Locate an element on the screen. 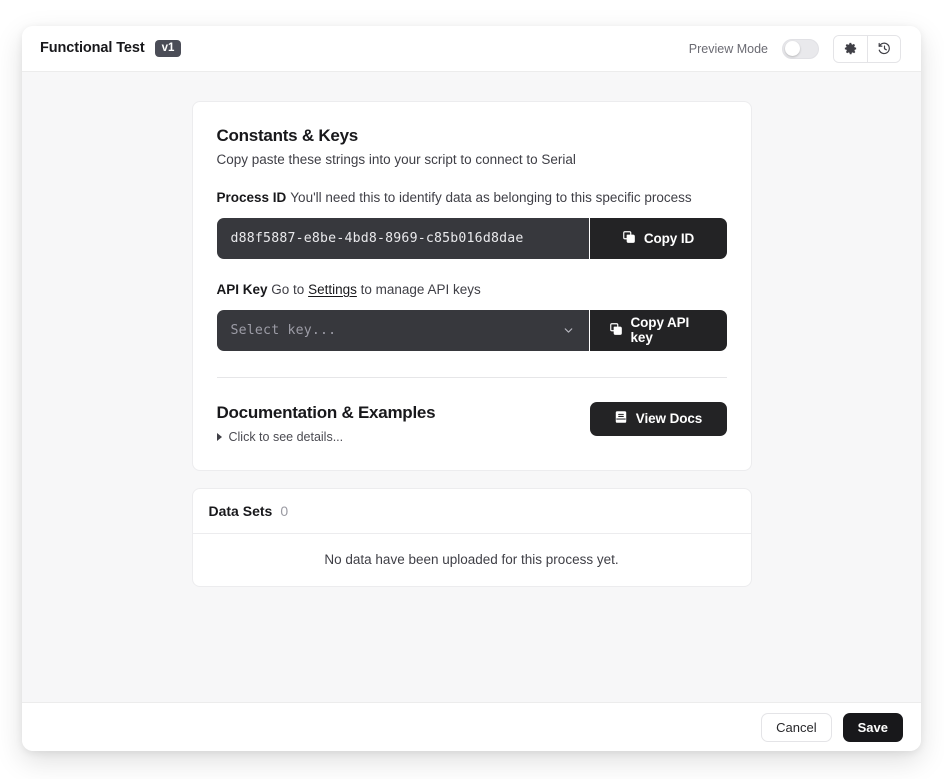 This screenshot has height=779, width=944. header-title-group: Functional Test v1 is located at coordinates (111, 48).